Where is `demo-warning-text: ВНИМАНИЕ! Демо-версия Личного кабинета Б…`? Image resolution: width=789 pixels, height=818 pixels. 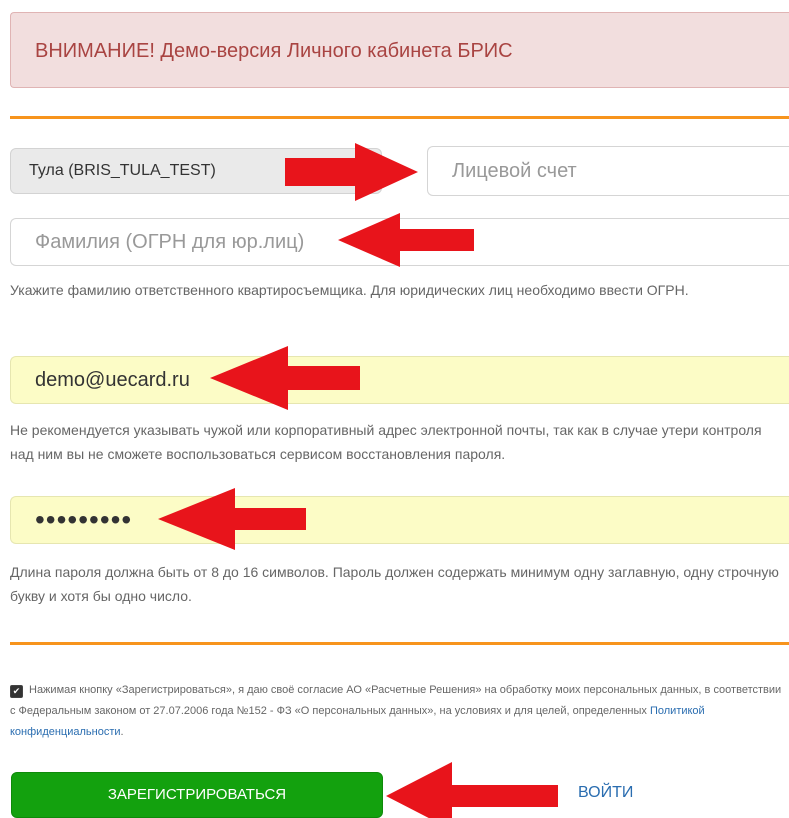 demo-warning-text: ВНИМАНИЕ! Демо-версия Личного кабинета Б… is located at coordinates (274, 51).